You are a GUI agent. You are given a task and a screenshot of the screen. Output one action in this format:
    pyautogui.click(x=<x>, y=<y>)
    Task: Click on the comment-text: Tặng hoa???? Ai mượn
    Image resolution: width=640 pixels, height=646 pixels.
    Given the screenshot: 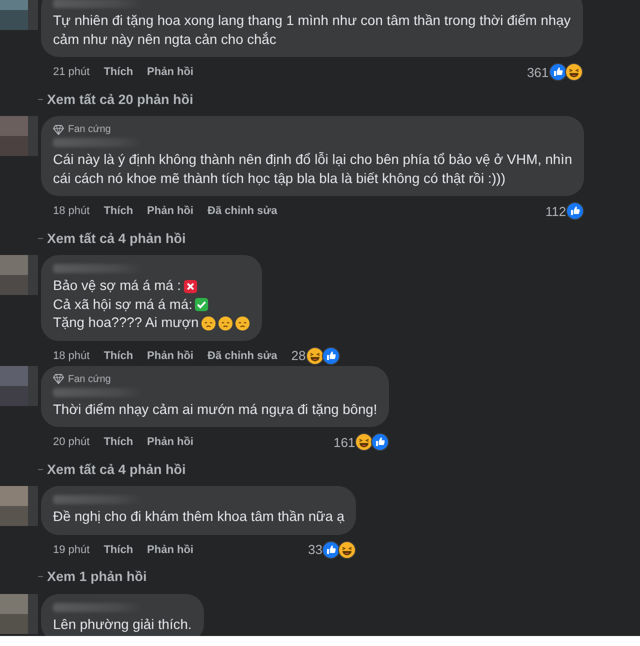 What is the action you would take?
    pyautogui.click(x=126, y=323)
    